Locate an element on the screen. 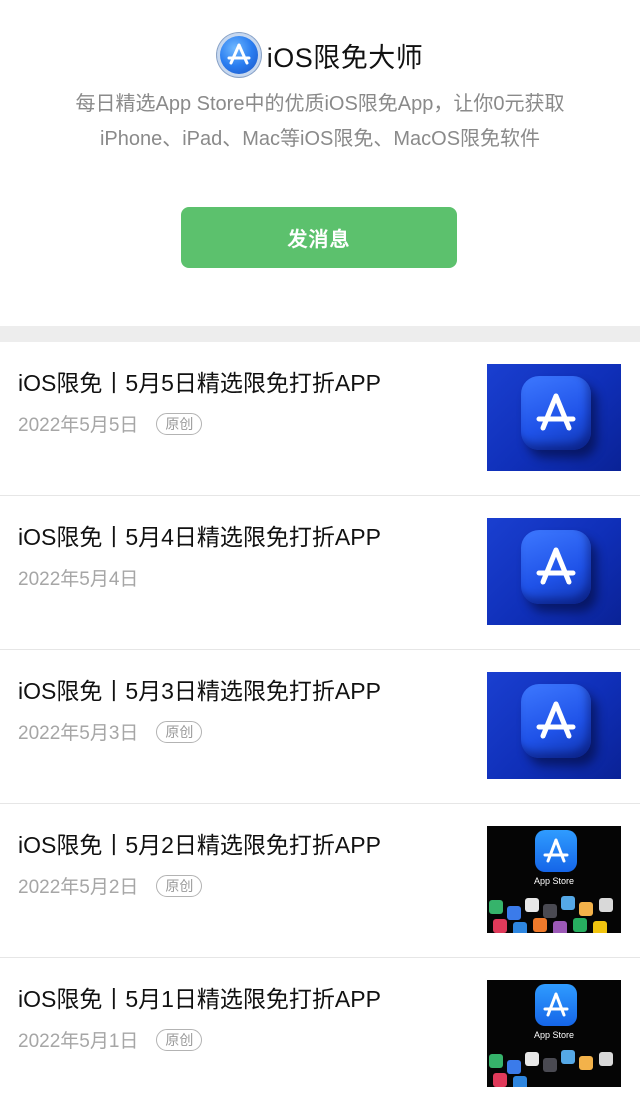 This screenshot has width=640, height=1107. article-meta: 2022年5月1日 原创 is located at coordinates (110, 1039).